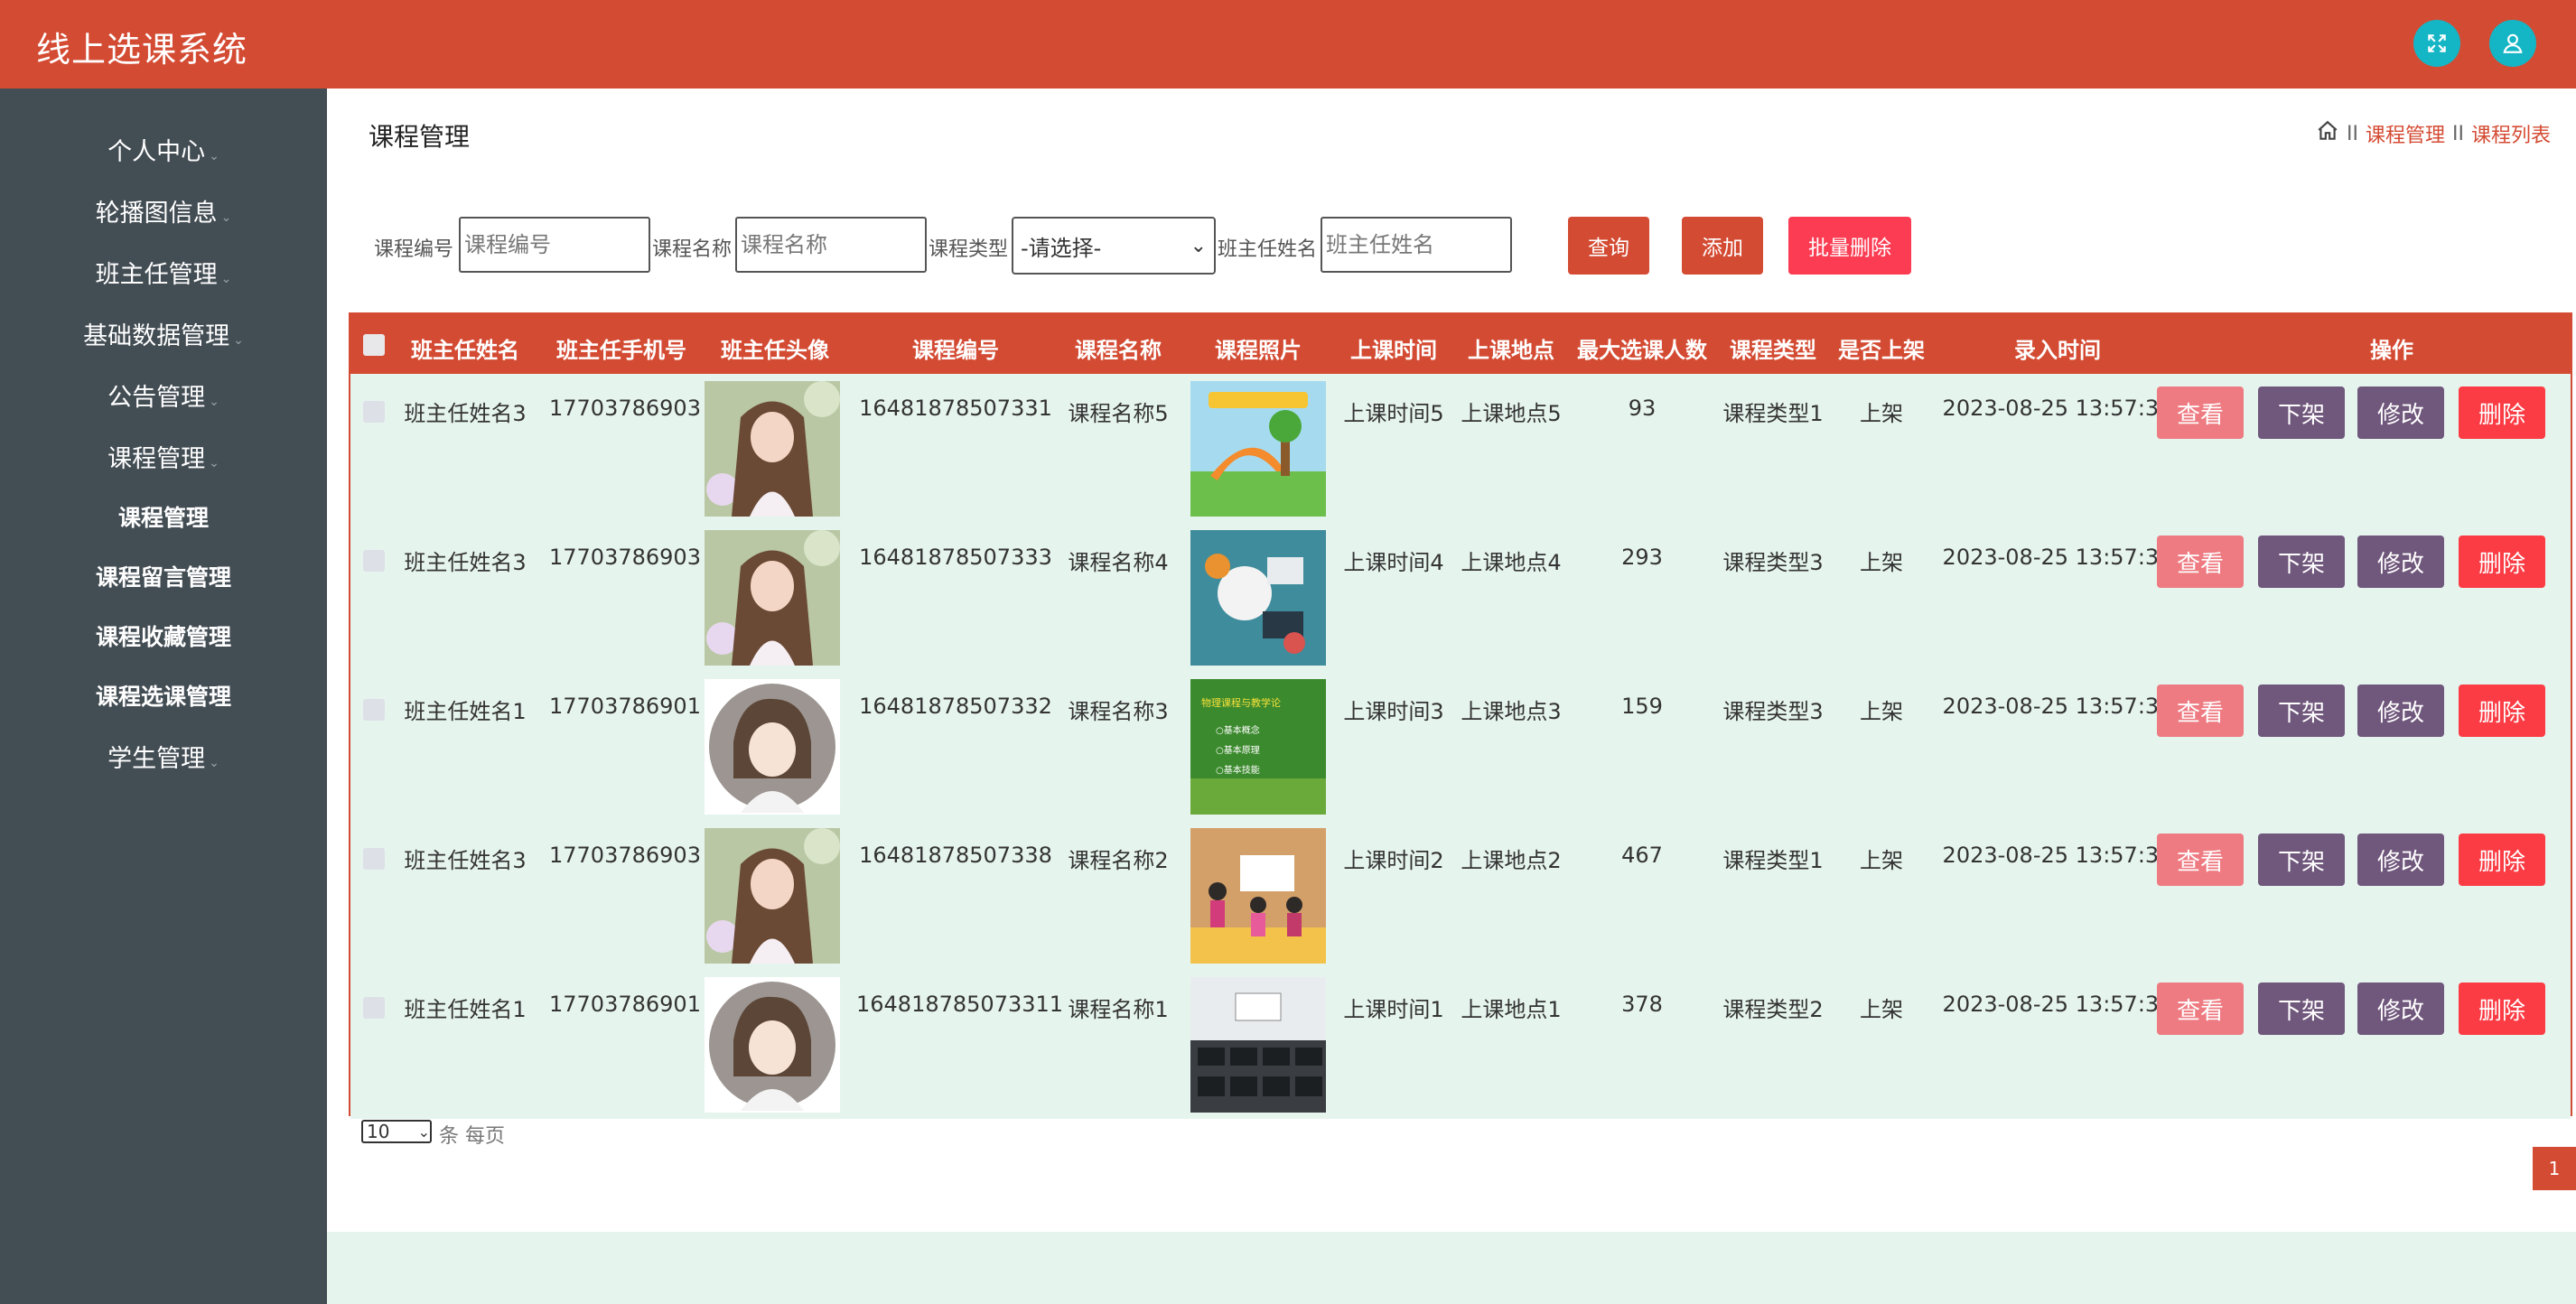 Image resolution: width=2576 pixels, height=1304 pixels. Describe the element at coordinates (693, 250) in the screenshot. I see `course-name-label: 课程名称` at that location.